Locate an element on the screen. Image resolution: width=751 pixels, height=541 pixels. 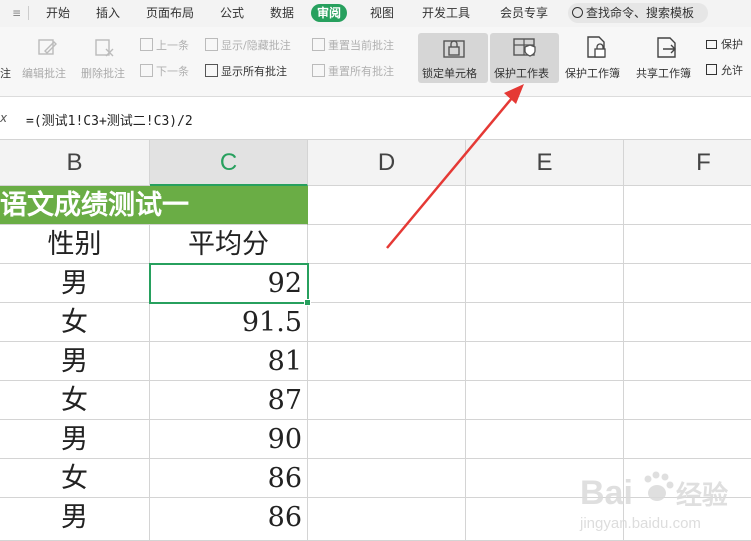
lock-icon is located at coordinates (454, 49).